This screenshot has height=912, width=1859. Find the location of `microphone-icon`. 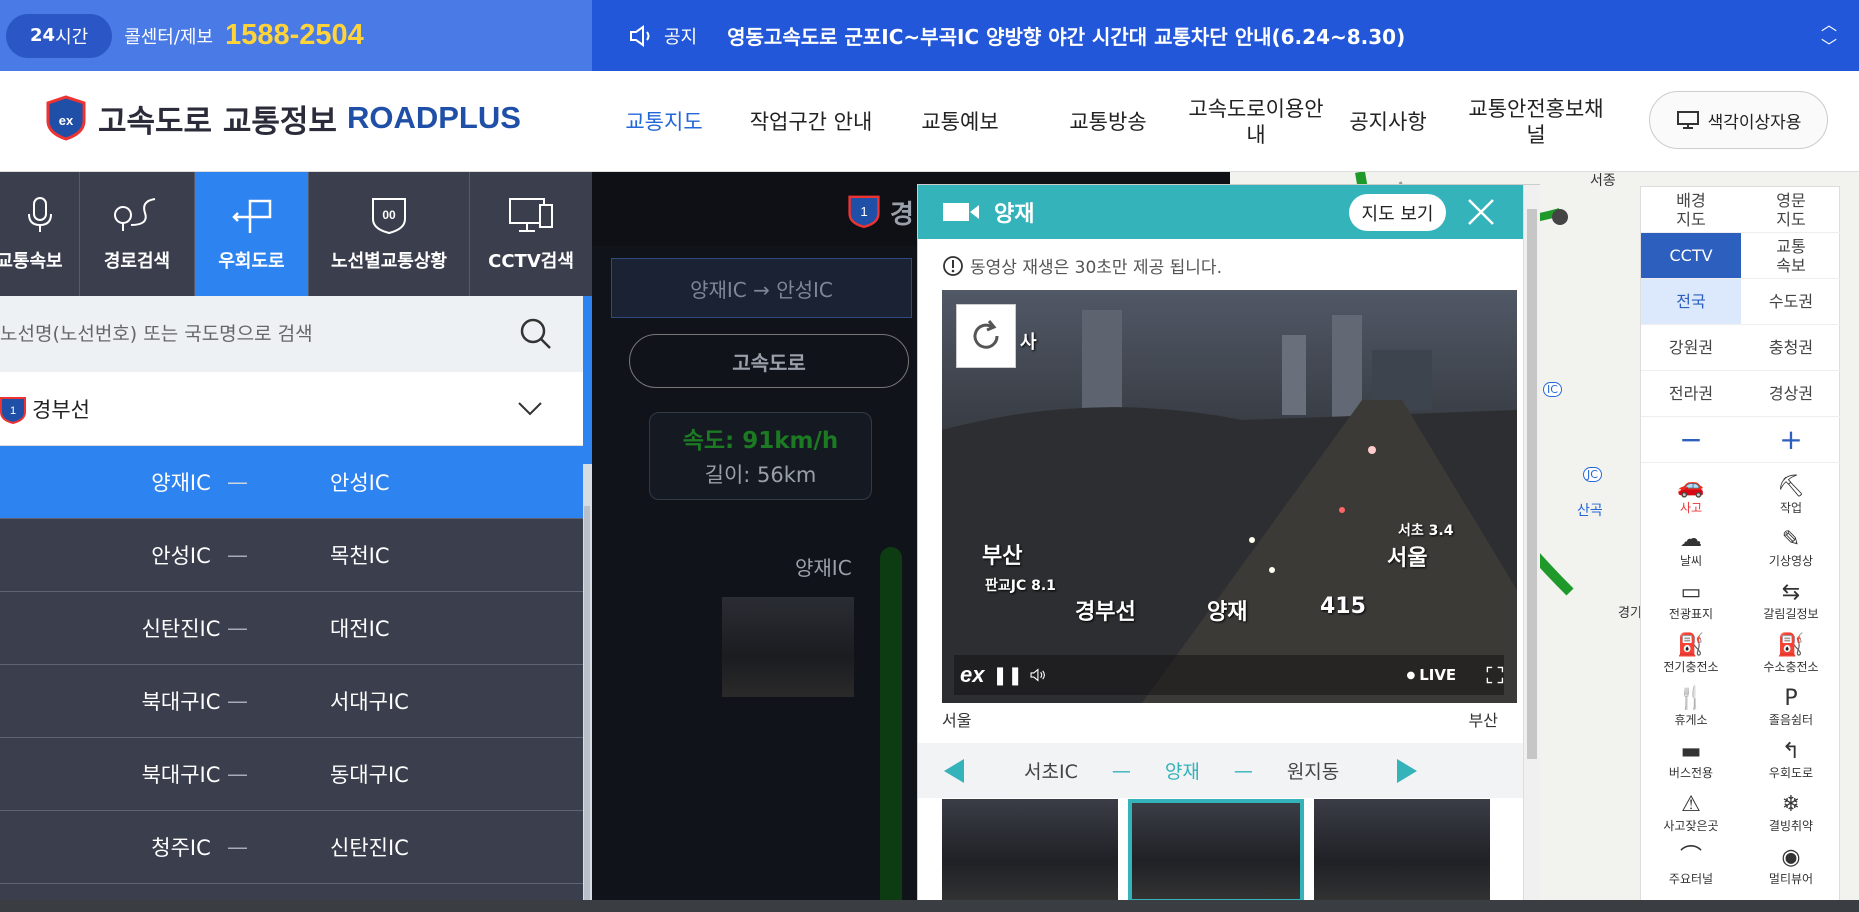

microphone-icon is located at coordinates (39, 214).